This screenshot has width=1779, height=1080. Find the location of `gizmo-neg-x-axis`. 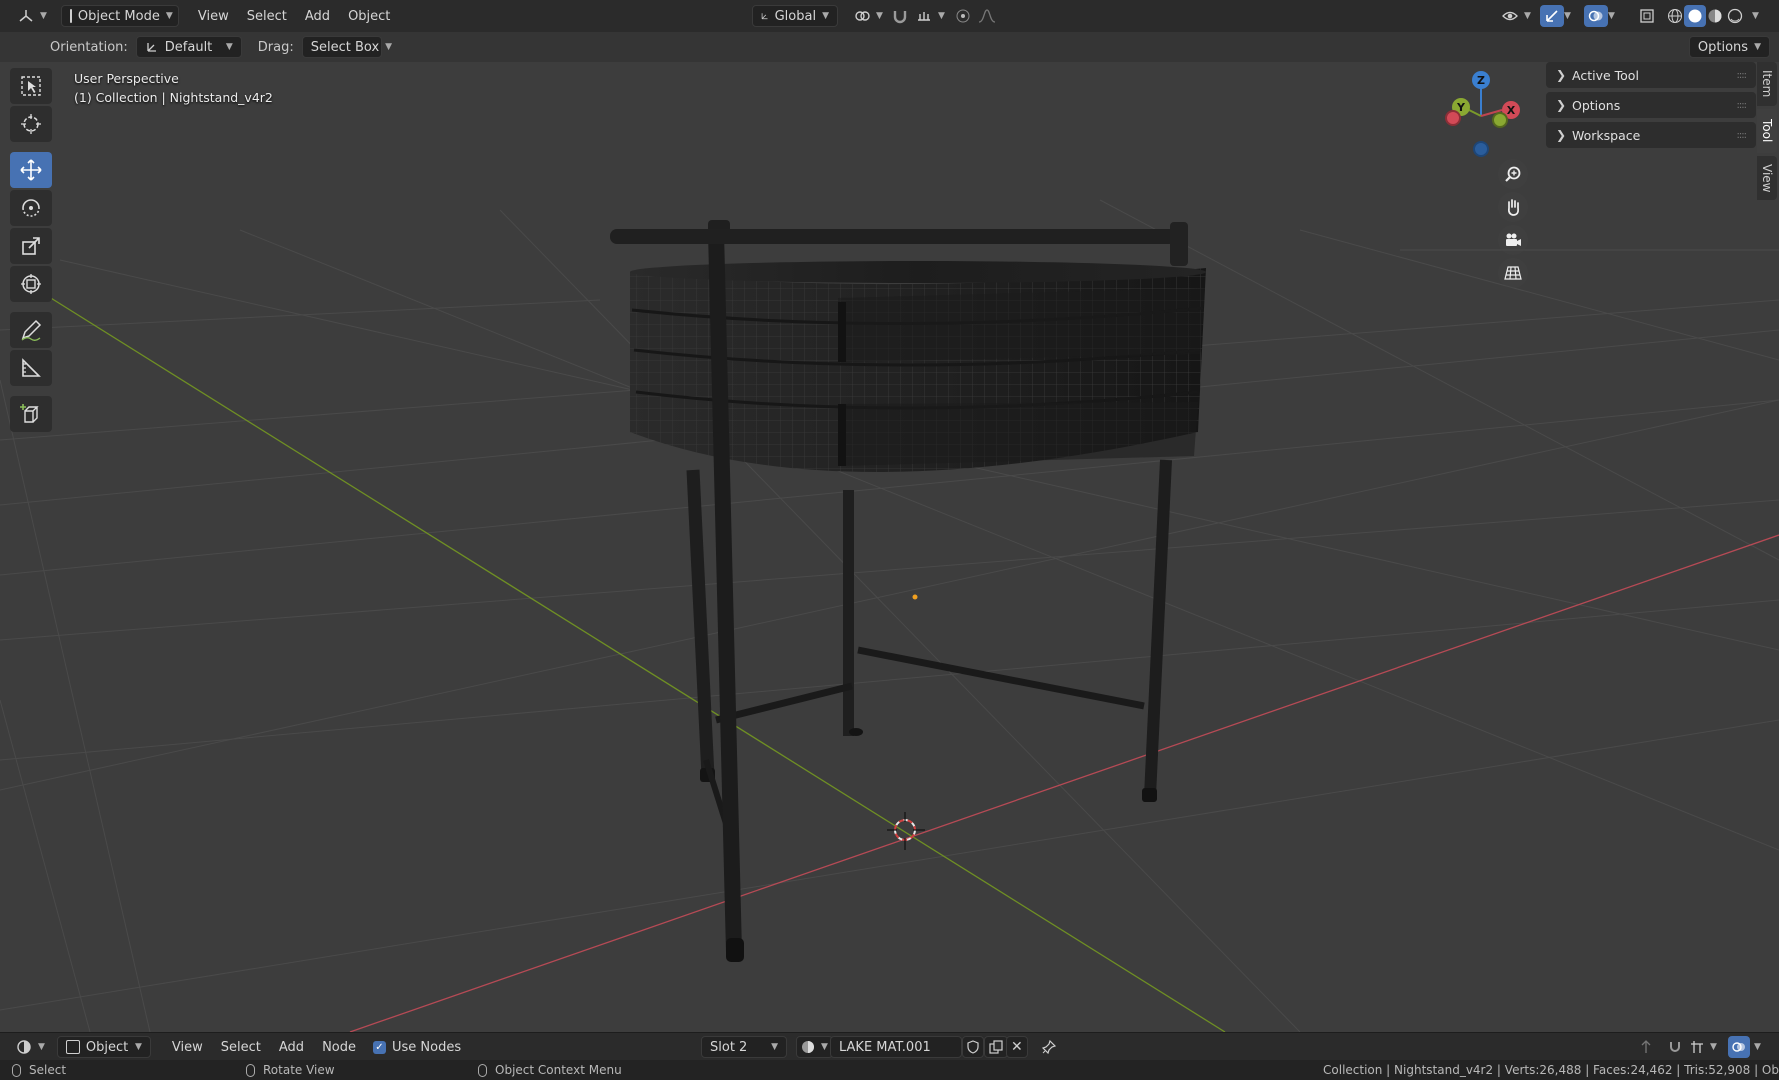

gizmo-neg-x-axis is located at coordinates (1453, 118).